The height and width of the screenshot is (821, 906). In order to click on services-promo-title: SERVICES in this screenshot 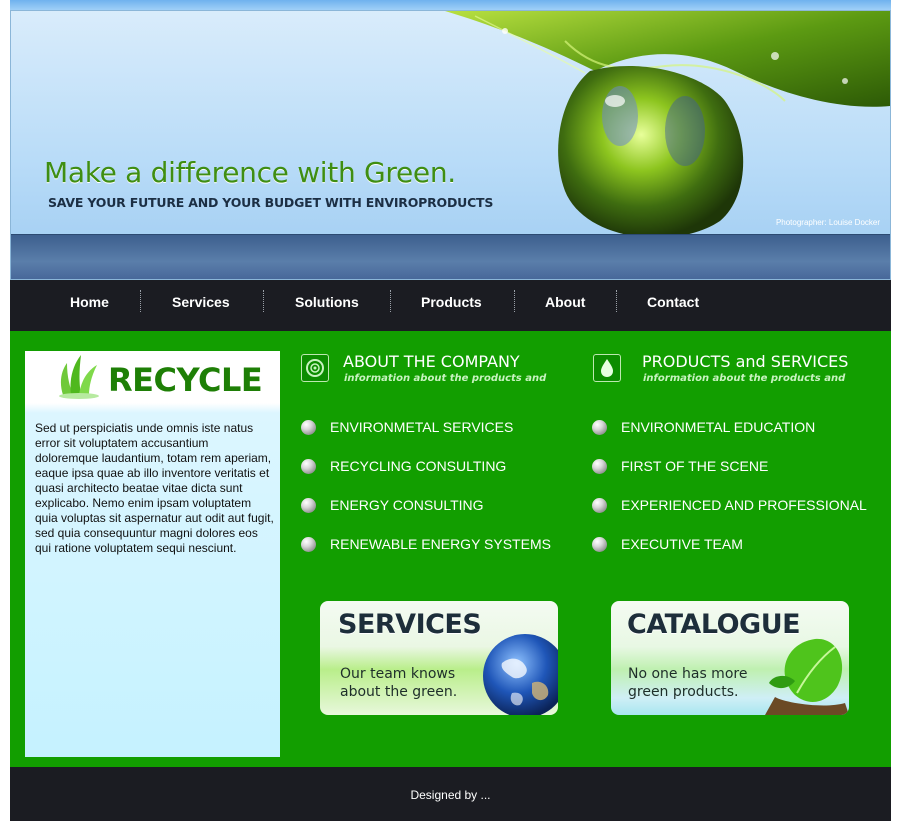, I will do `click(410, 624)`.